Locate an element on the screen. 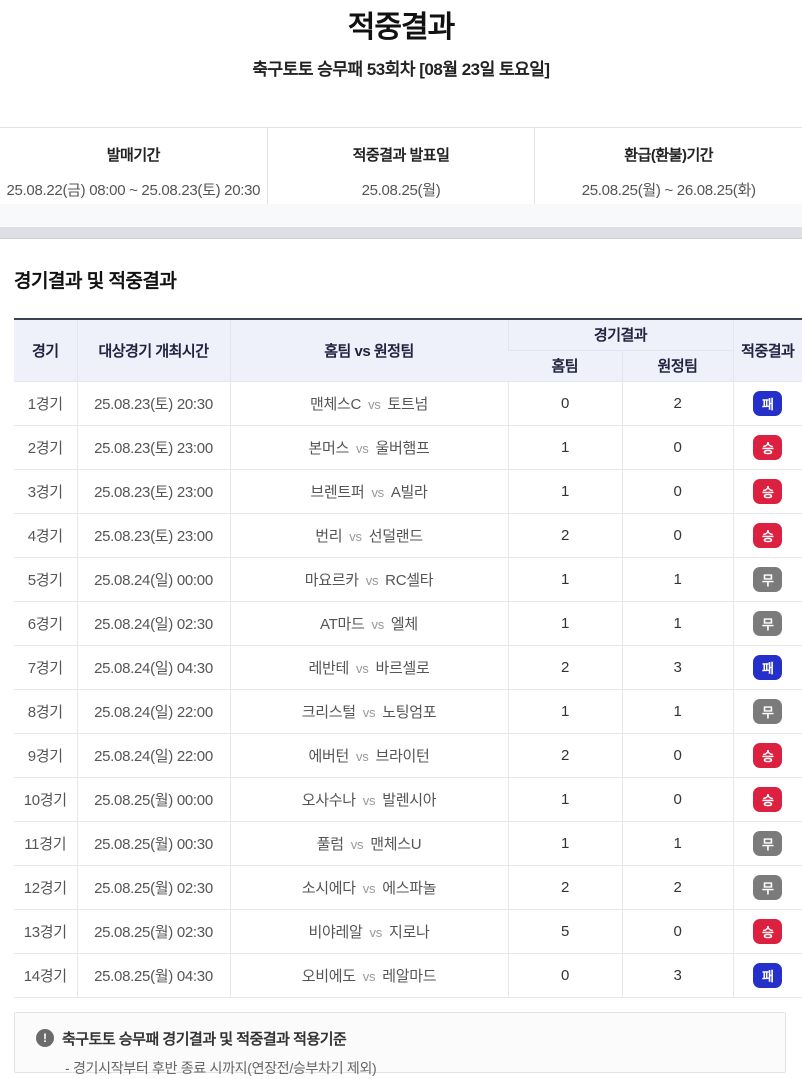 Image resolution: width=802 pixels, height=1079 pixels. home-team-name: 오사수나 is located at coordinates (328, 800).